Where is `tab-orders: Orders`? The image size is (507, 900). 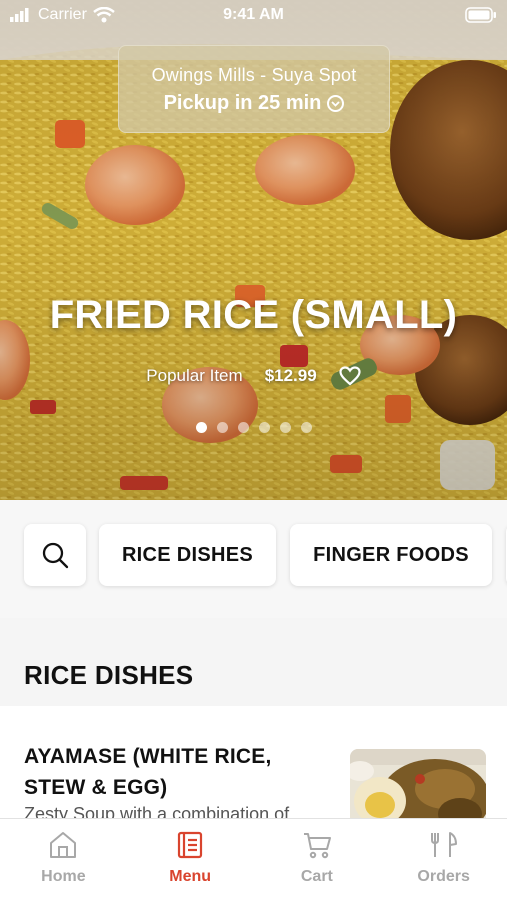 tab-orders: Orders is located at coordinates (443, 859).